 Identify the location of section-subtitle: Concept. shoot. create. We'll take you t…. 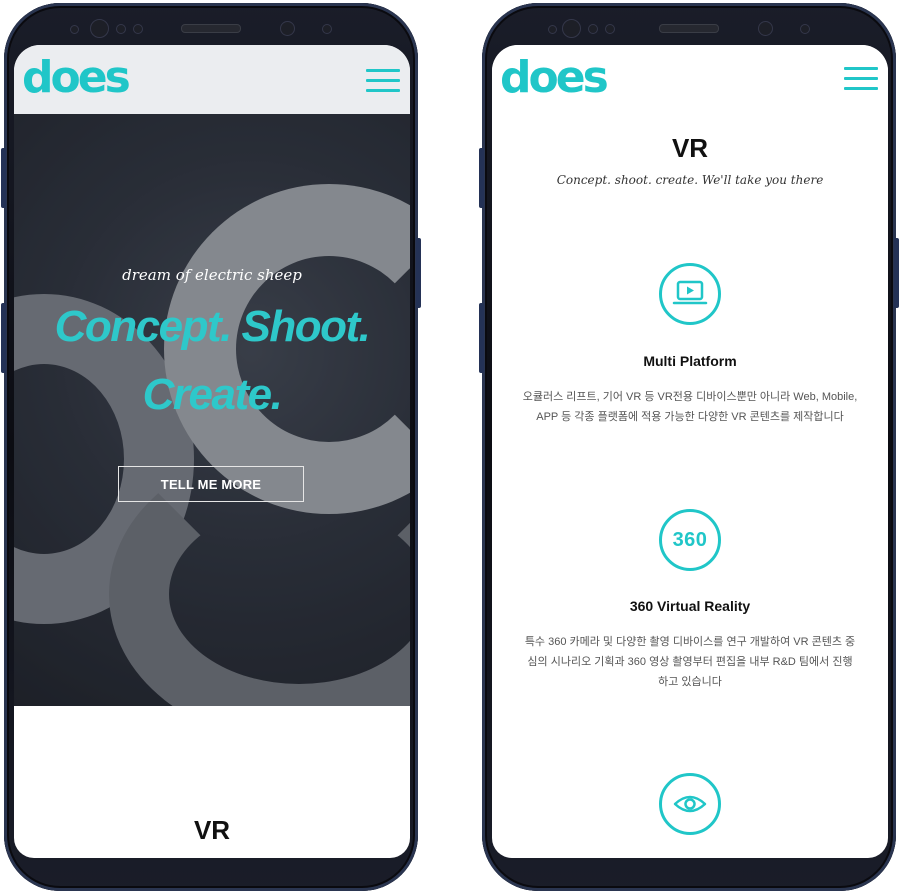
(690, 180).